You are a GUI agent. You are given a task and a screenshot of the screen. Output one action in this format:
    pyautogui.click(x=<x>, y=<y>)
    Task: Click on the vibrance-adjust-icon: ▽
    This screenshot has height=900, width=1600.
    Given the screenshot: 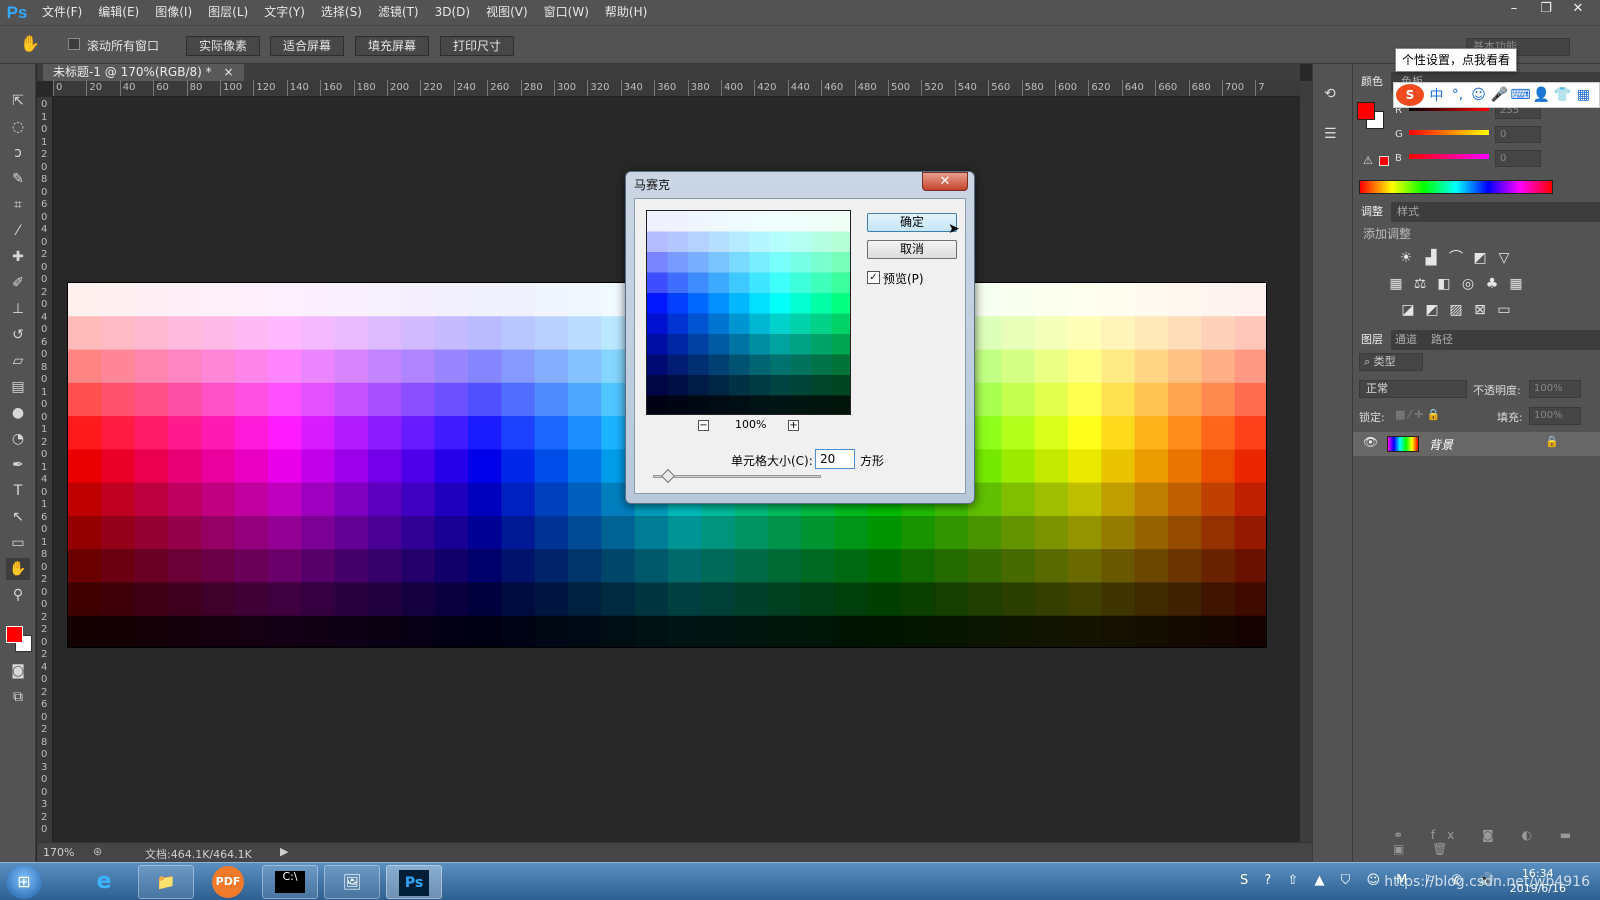 What is the action you would take?
    pyautogui.click(x=1504, y=258)
    